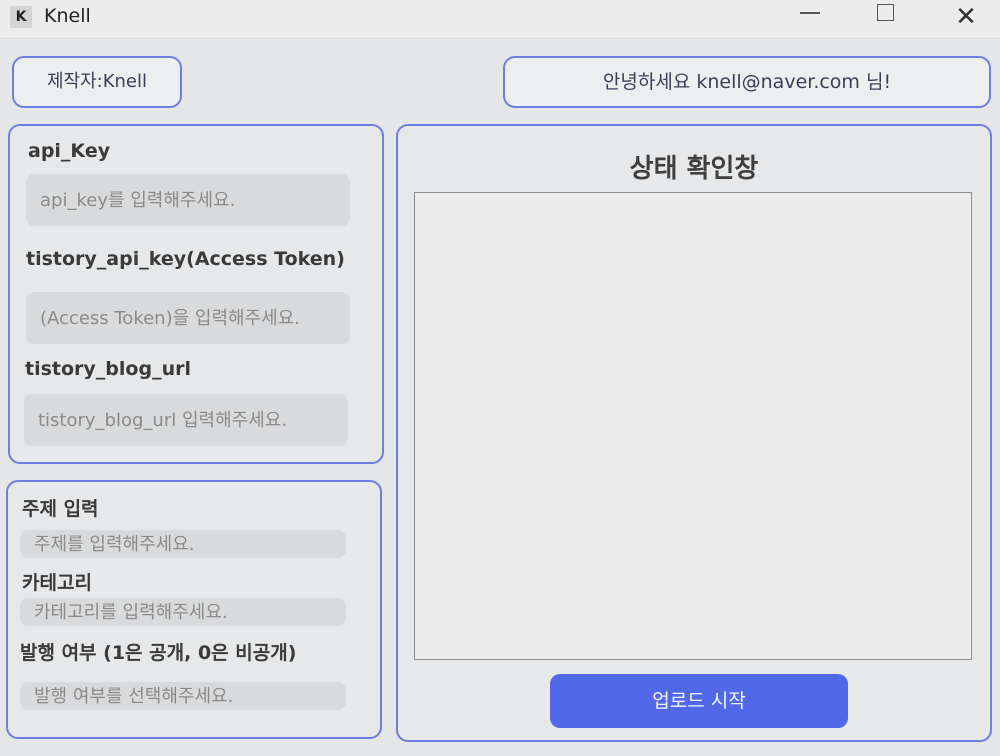  Describe the element at coordinates (60, 509) in the screenshot. I see `subject-label: 주제 입력` at that location.